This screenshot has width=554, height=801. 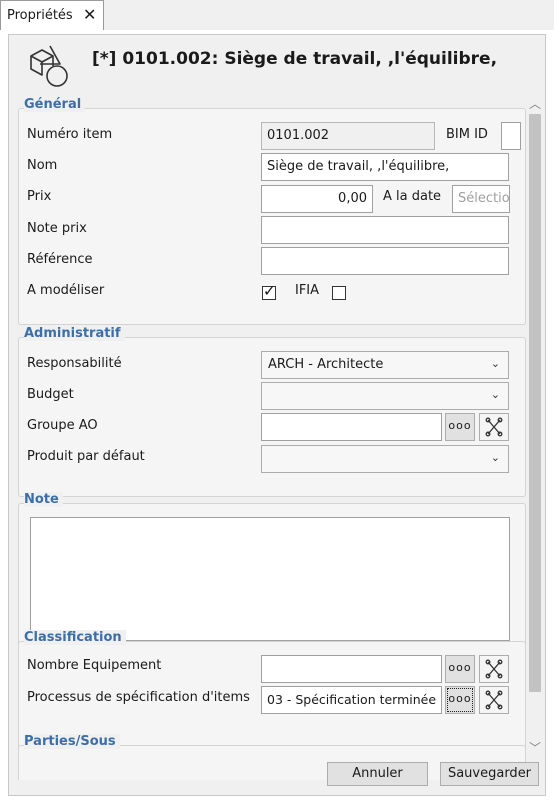 What do you see at coordinates (460, 427) in the screenshot?
I see `groupe-ao-browse-button: ooo` at bounding box center [460, 427].